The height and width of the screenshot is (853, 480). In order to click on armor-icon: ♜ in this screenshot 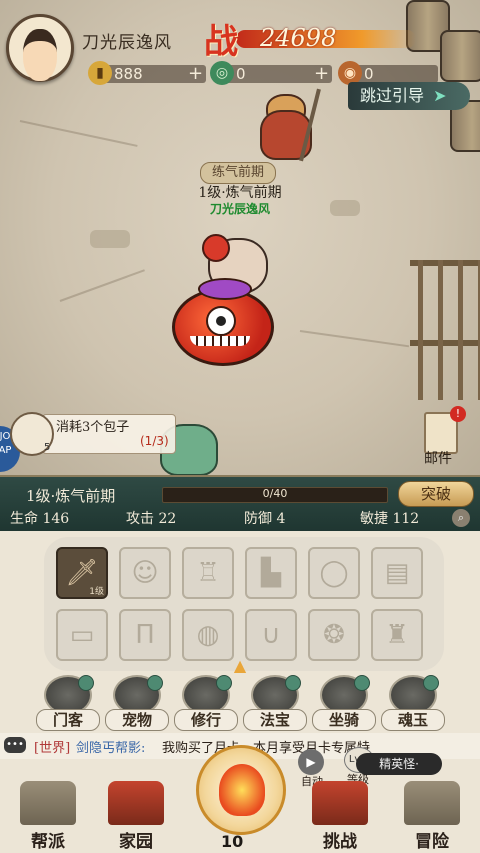, I will do `click(397, 635)`.